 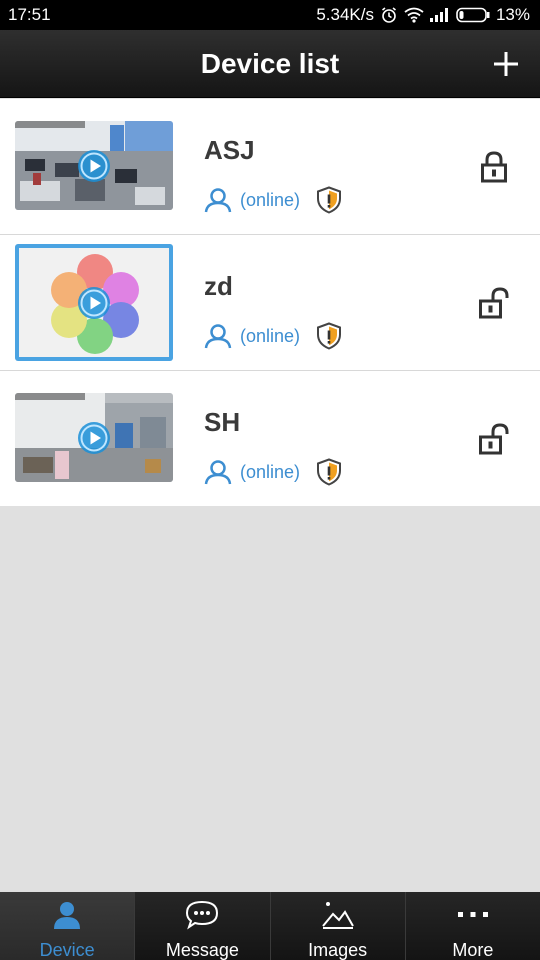 I want to click on tab-images: Images, so click(x=337, y=926).